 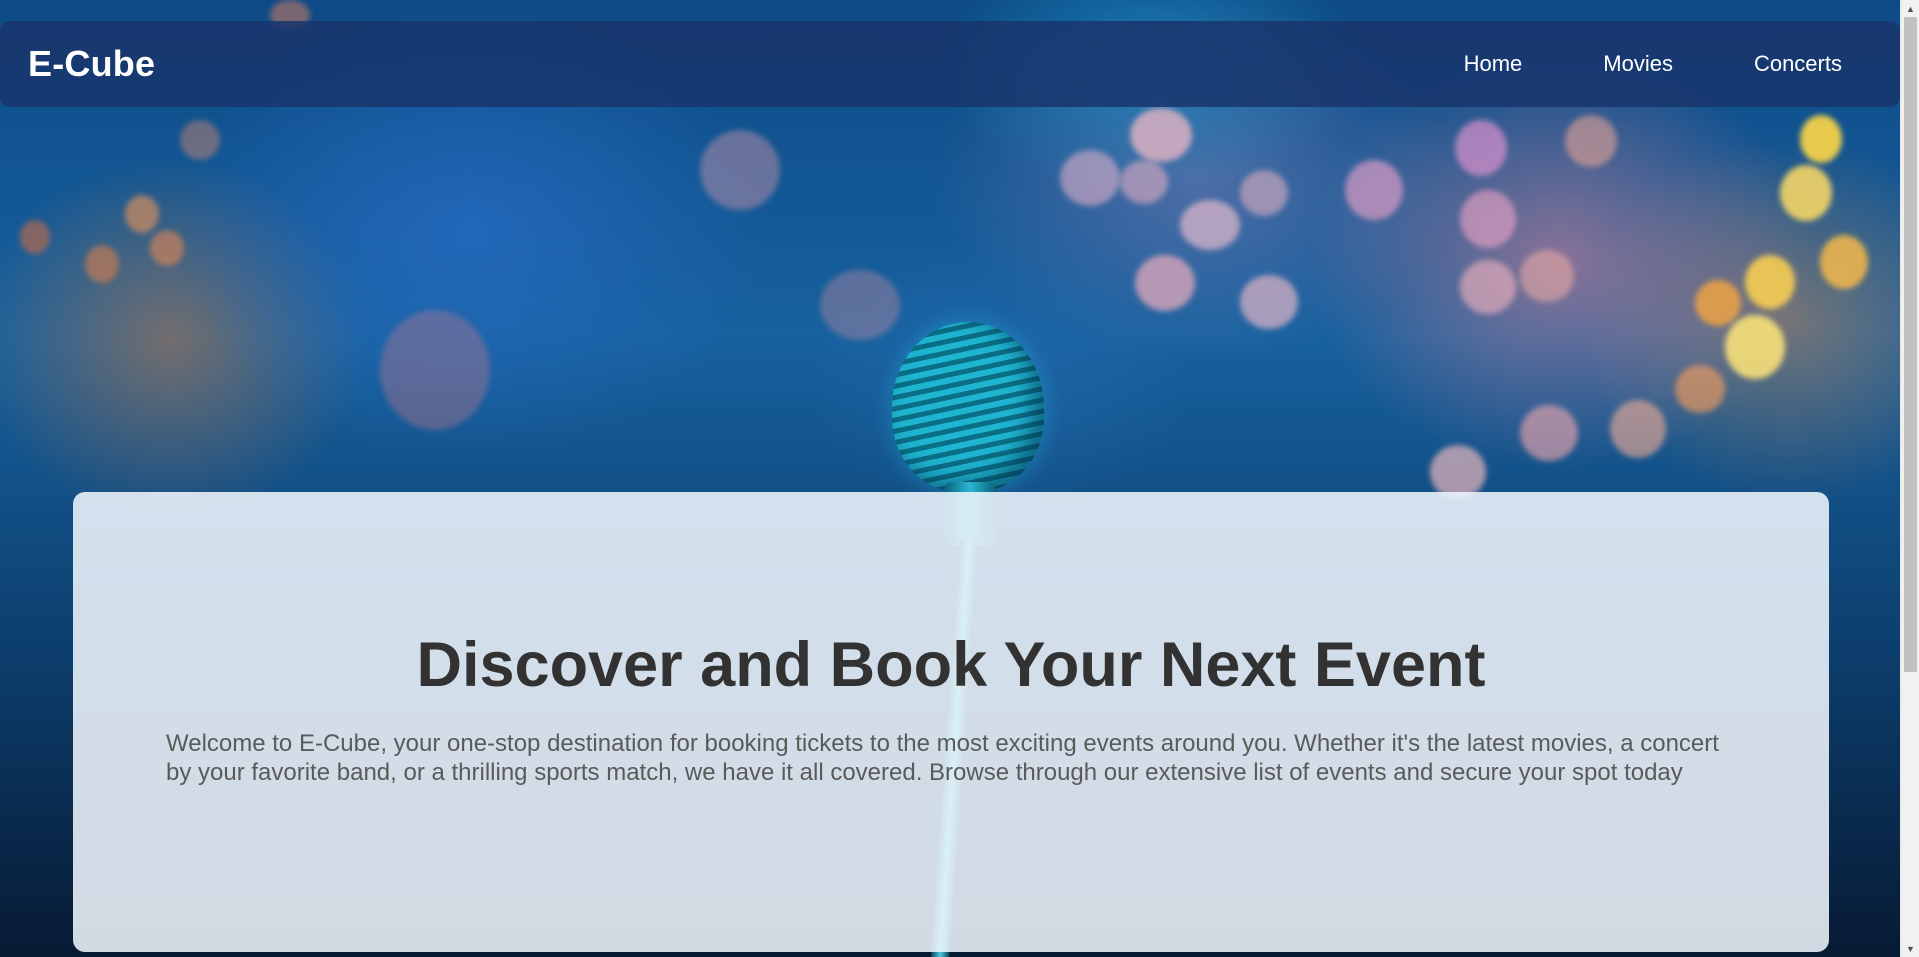 I want to click on scrollbar-thumb, so click(x=1910, y=344).